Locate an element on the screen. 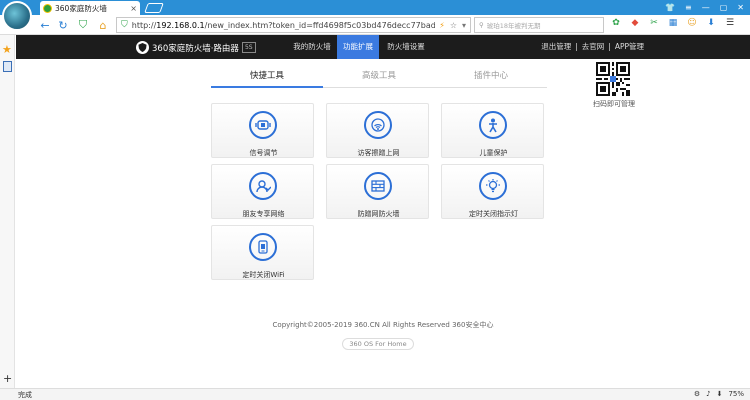  child-protect-icon is located at coordinates (493, 125).